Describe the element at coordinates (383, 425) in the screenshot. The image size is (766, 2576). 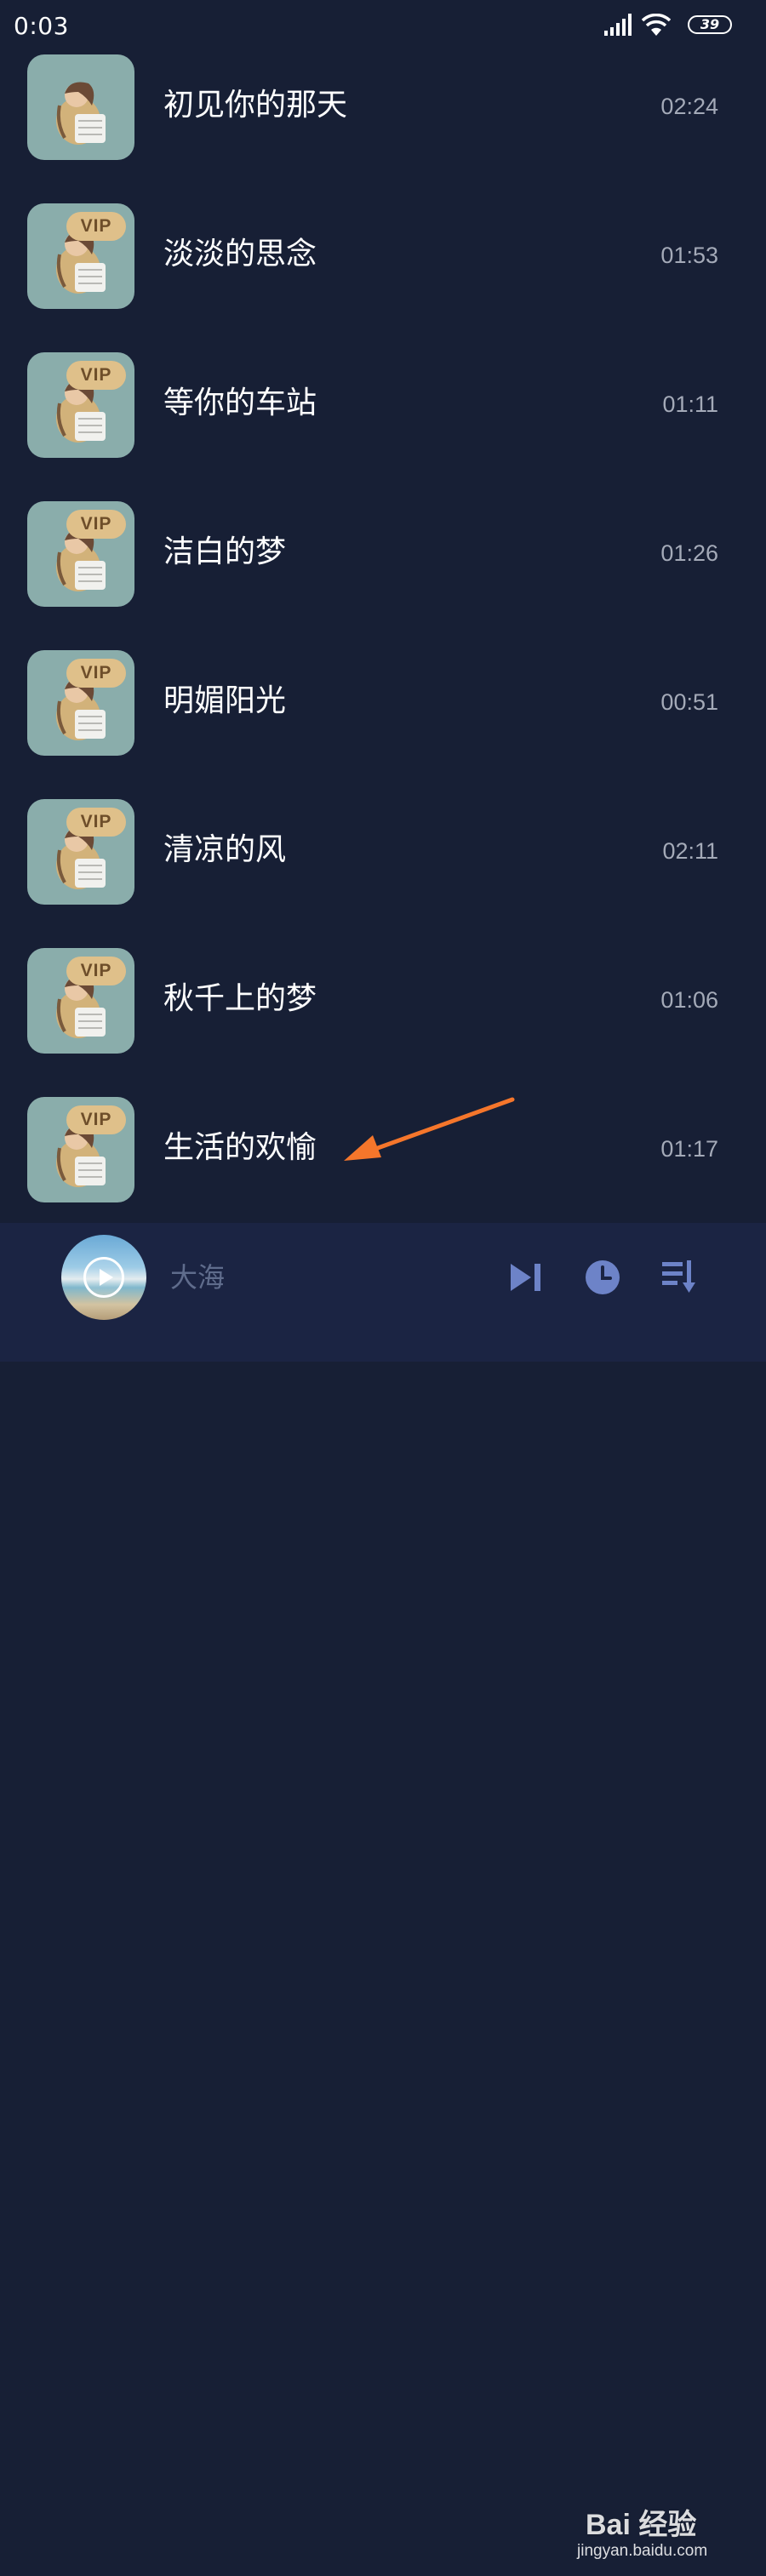
I see `song-row: VIP 等你的车站 01:11` at that location.